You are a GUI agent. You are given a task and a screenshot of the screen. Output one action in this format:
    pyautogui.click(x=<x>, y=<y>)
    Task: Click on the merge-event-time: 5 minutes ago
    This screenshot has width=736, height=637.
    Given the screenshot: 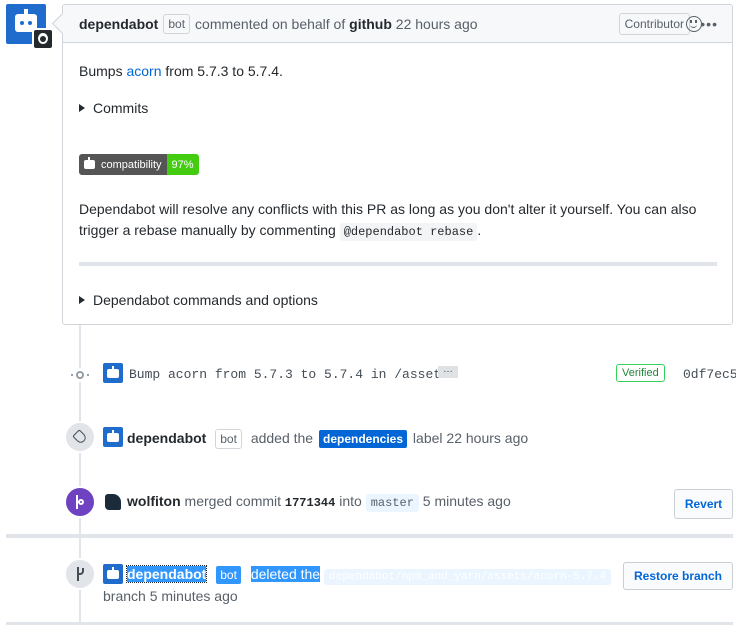 What is the action you would take?
    pyautogui.click(x=467, y=501)
    